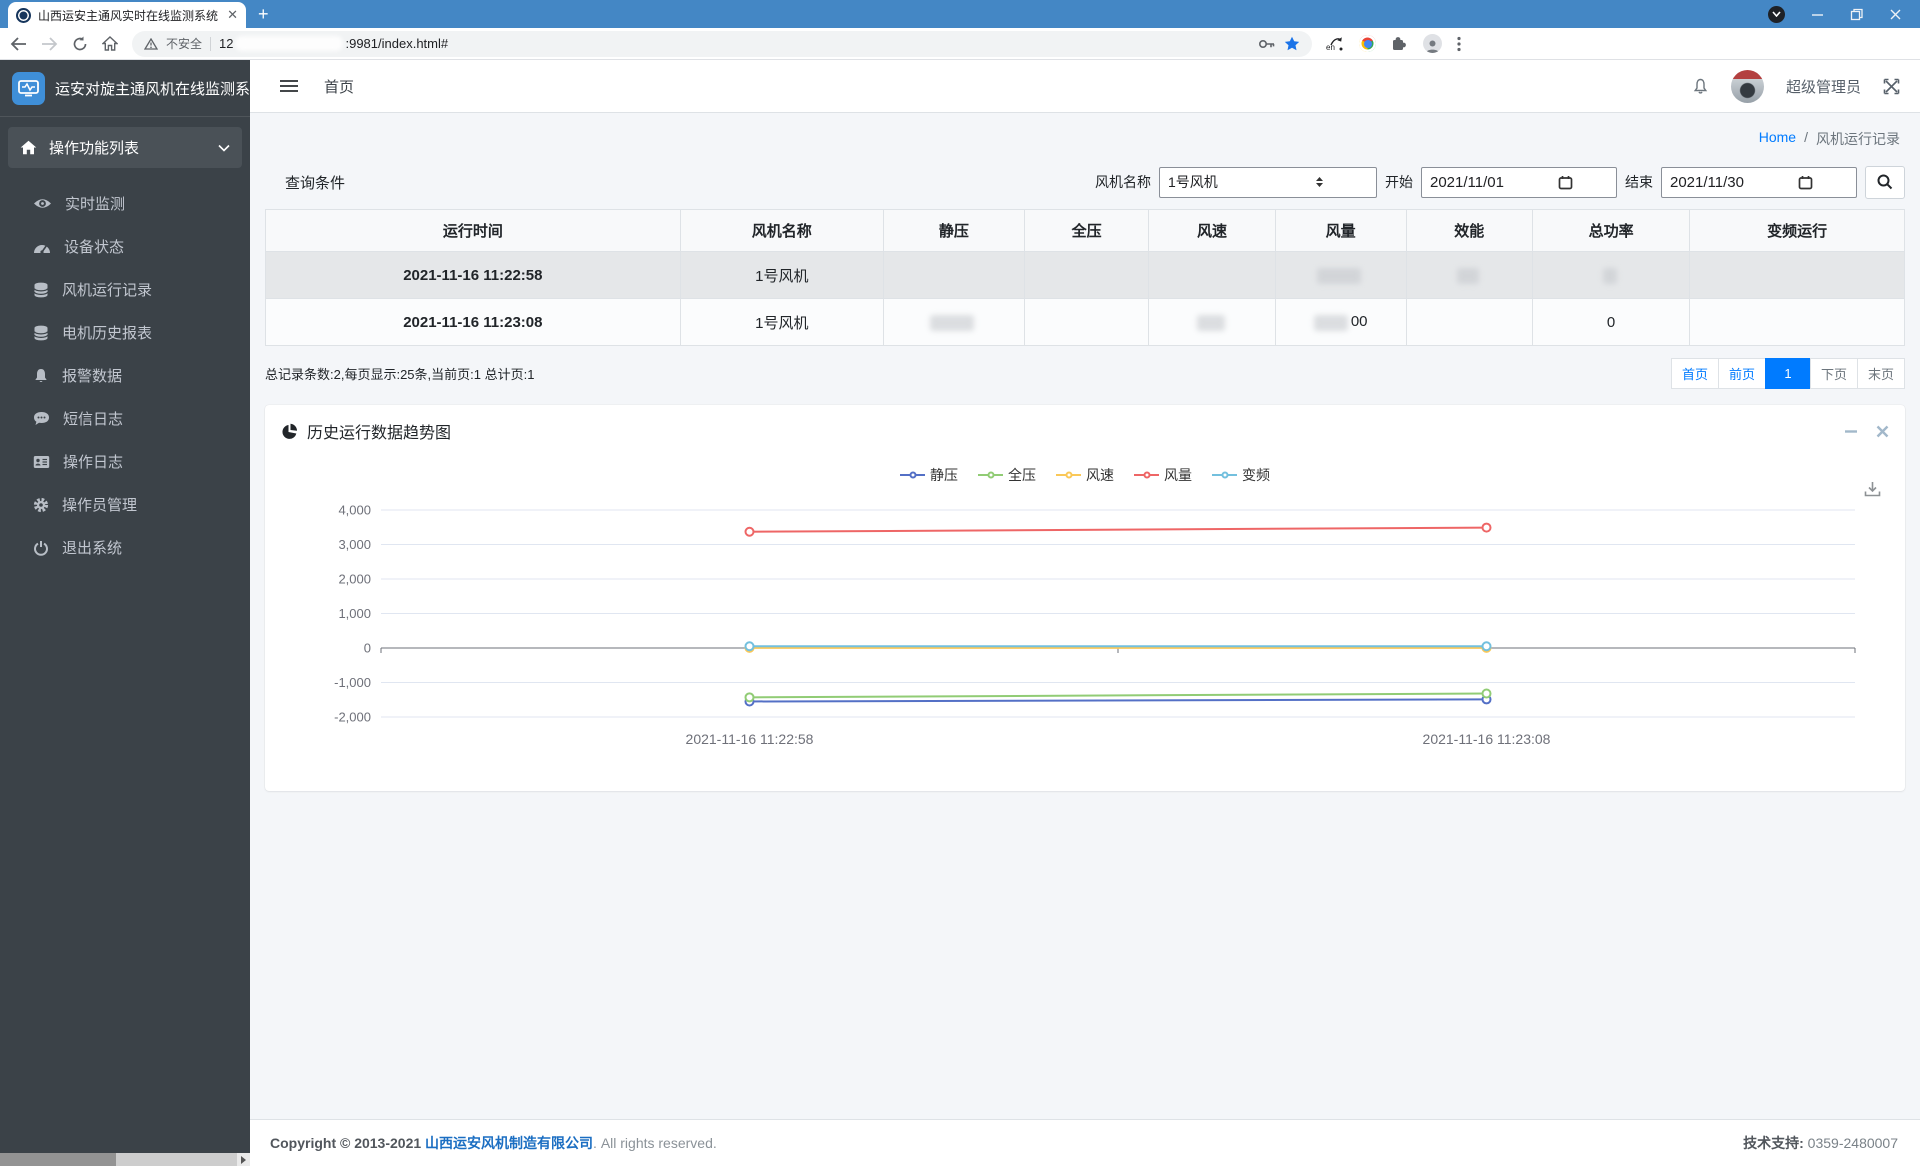 This screenshot has height=1166, width=1920. I want to click on hamburger-menu-icon, so click(289, 86).